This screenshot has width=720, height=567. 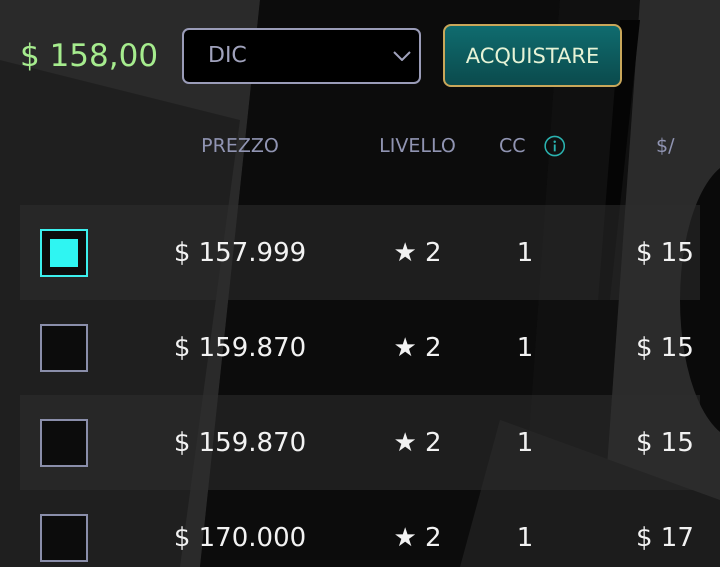 What do you see at coordinates (512, 146) in the screenshot?
I see `column-header: CC` at bounding box center [512, 146].